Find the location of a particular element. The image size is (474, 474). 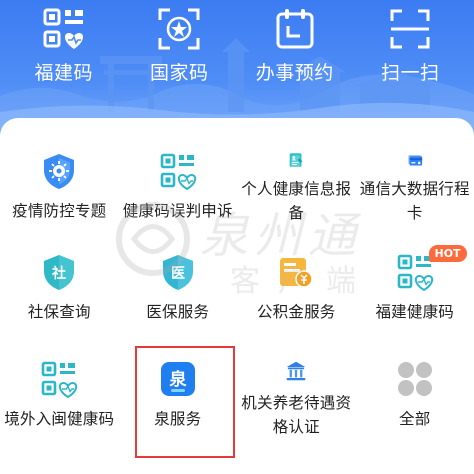

icon-glyph: 医 is located at coordinates (178, 274).